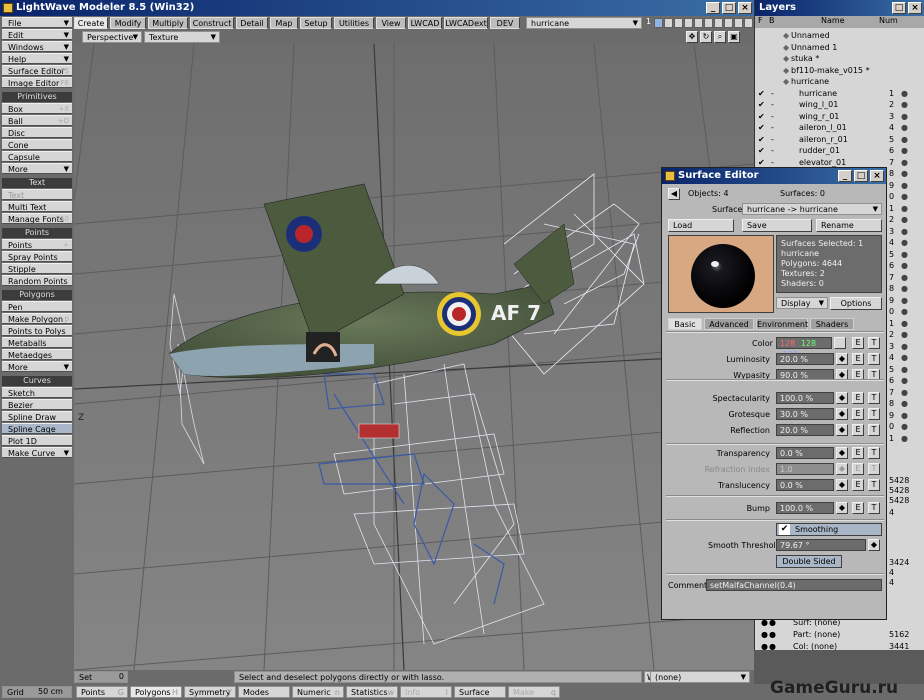 This screenshot has width=924, height=700. I want to click on refraction-index-field: 1.0, so click(805, 469).